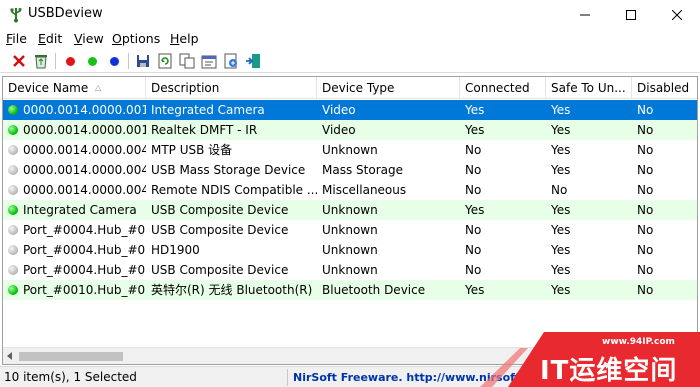  Describe the element at coordinates (71, 356) in the screenshot. I see `scrollbar-thumb` at that location.